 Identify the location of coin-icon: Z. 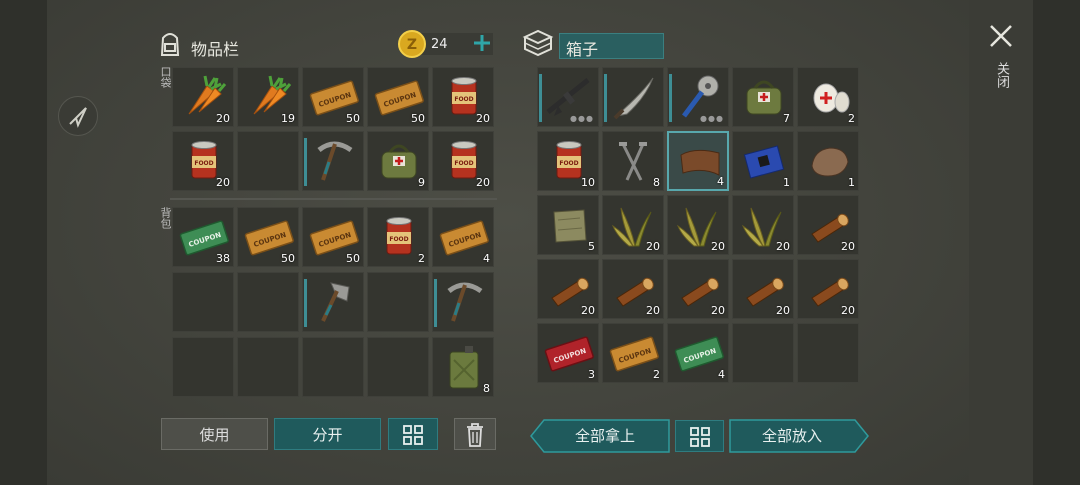
(412, 44).